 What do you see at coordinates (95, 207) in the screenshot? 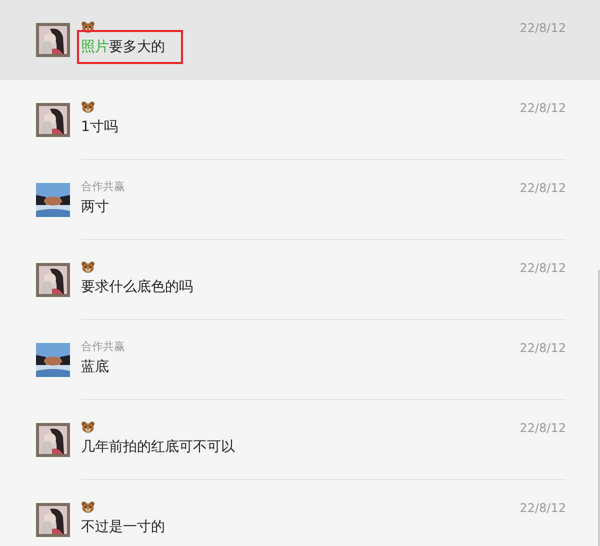
I see `message-text: 两寸` at bounding box center [95, 207].